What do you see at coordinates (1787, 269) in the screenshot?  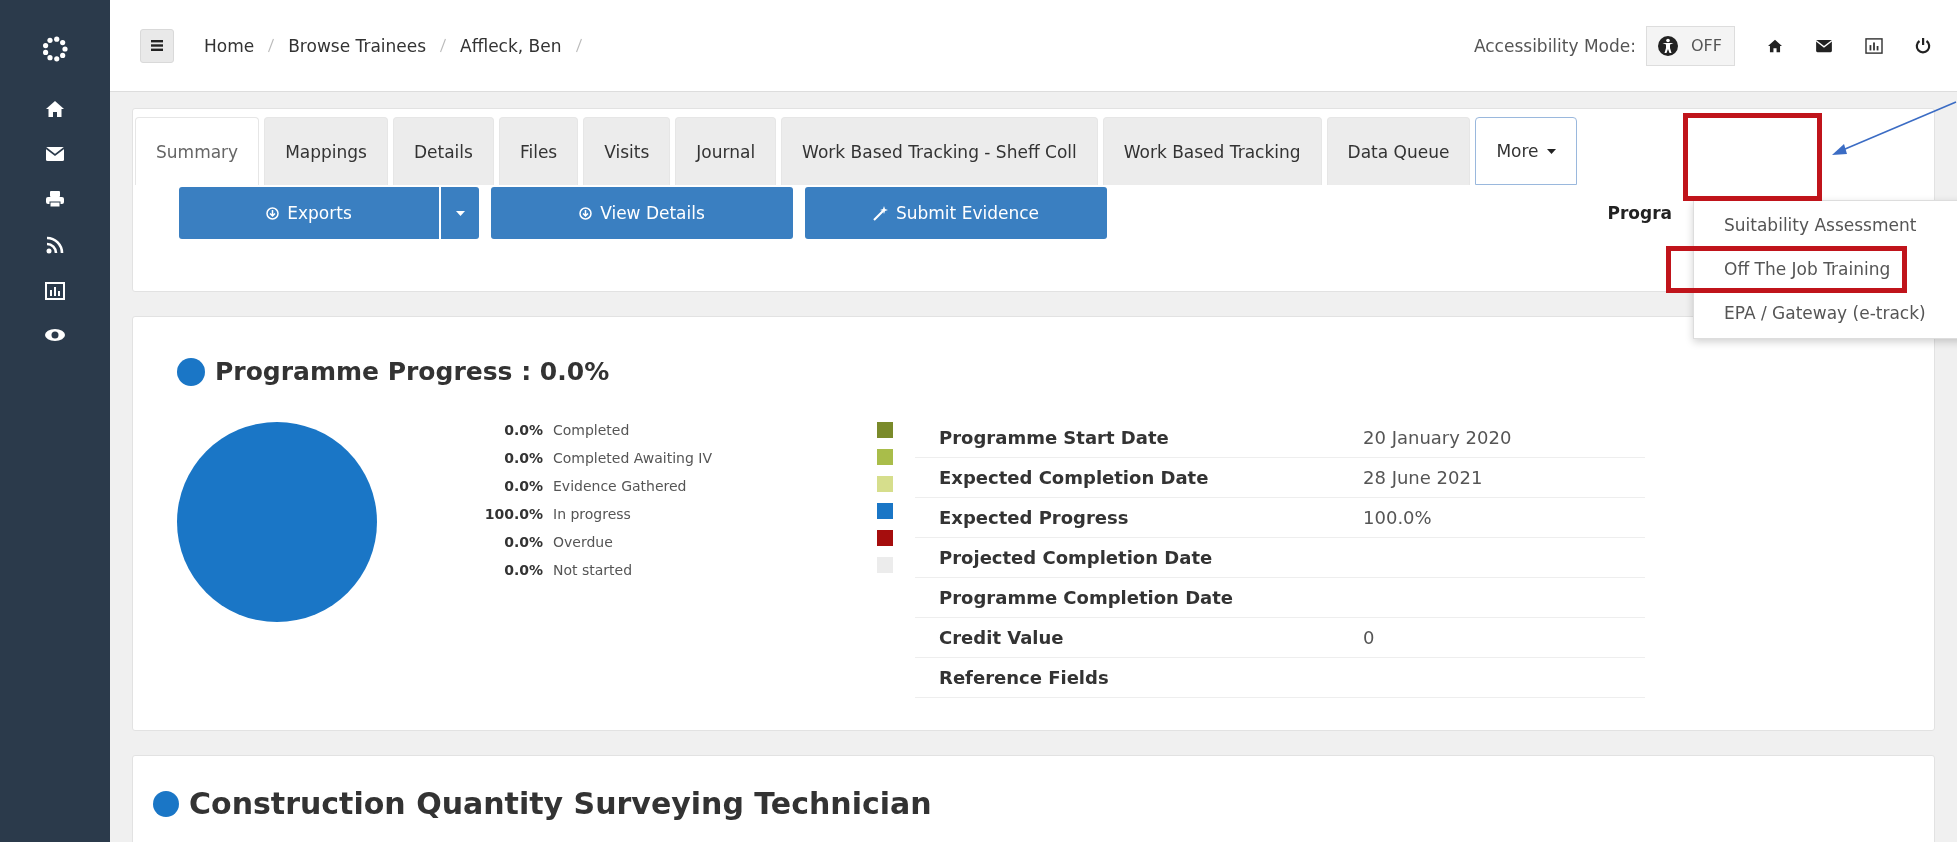 I see `menu-item: Off The Job Training` at bounding box center [1787, 269].